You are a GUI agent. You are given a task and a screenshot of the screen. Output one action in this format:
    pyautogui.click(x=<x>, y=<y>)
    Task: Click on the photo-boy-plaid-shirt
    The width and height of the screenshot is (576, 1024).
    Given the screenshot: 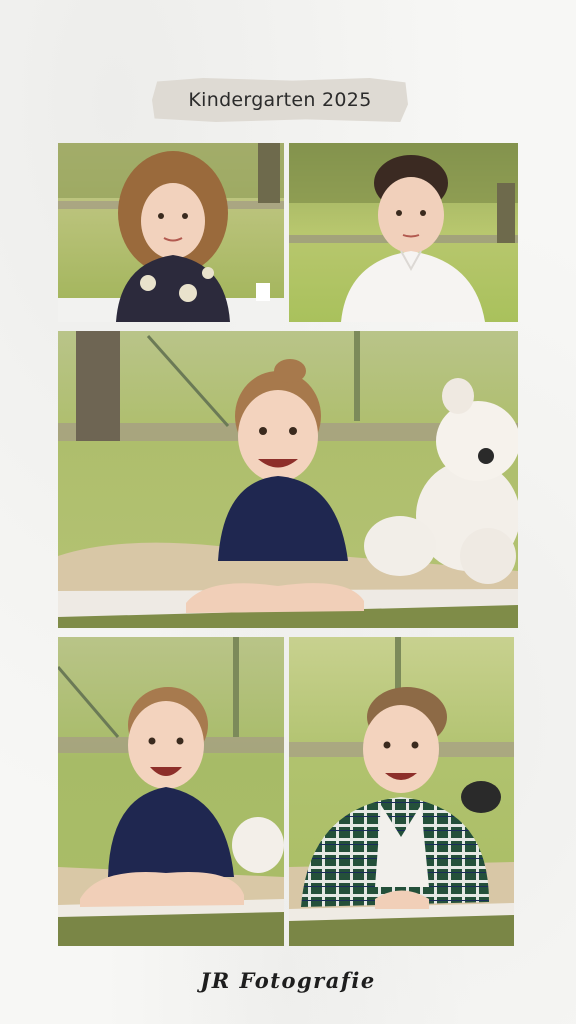 What is the action you would take?
    pyautogui.click(x=401, y=791)
    